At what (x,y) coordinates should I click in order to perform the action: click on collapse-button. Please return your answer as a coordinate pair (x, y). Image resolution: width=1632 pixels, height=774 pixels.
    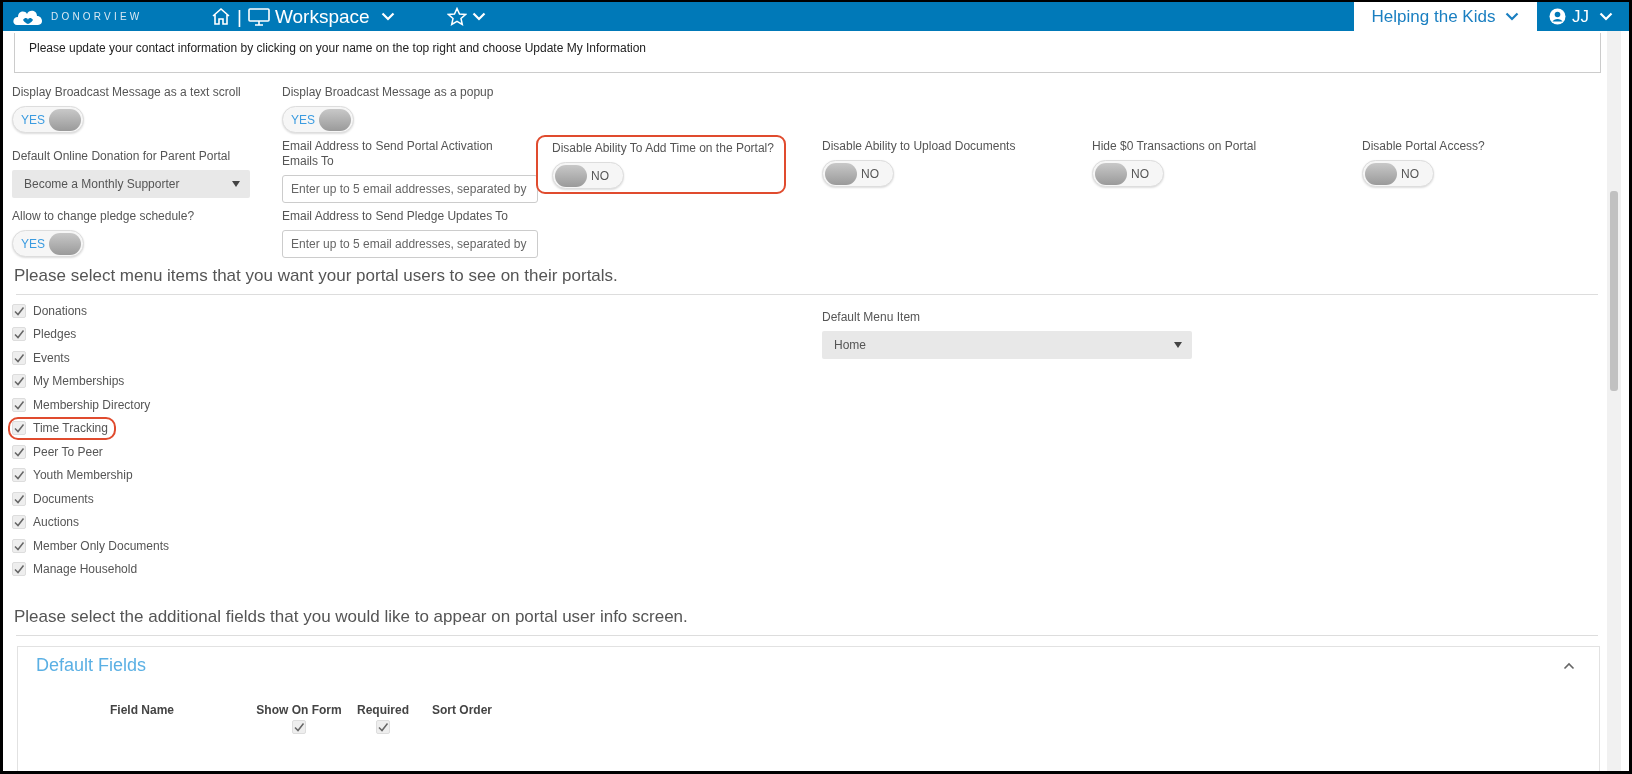
    Looking at the image, I should click on (1569, 665).